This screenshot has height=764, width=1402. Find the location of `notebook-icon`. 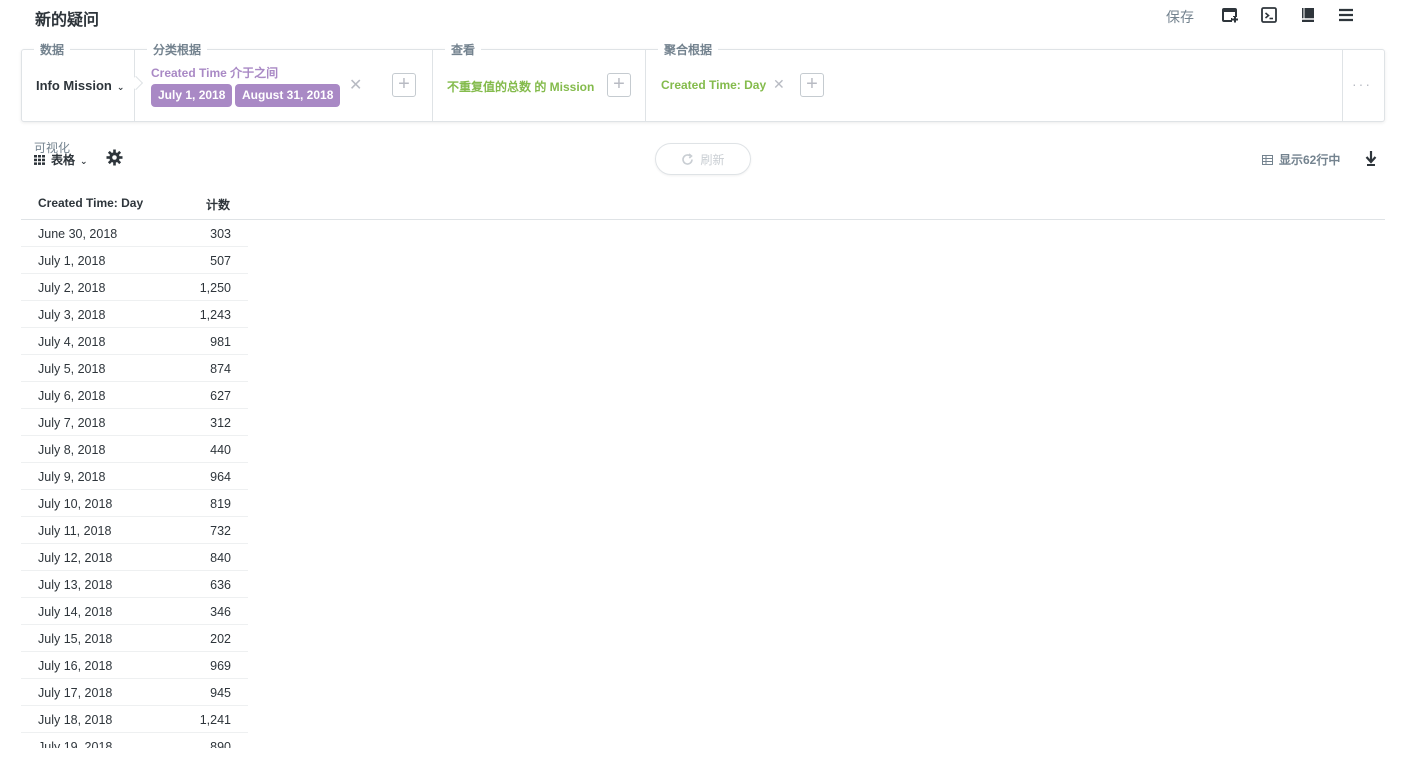

notebook-icon is located at coordinates (1308, 15).